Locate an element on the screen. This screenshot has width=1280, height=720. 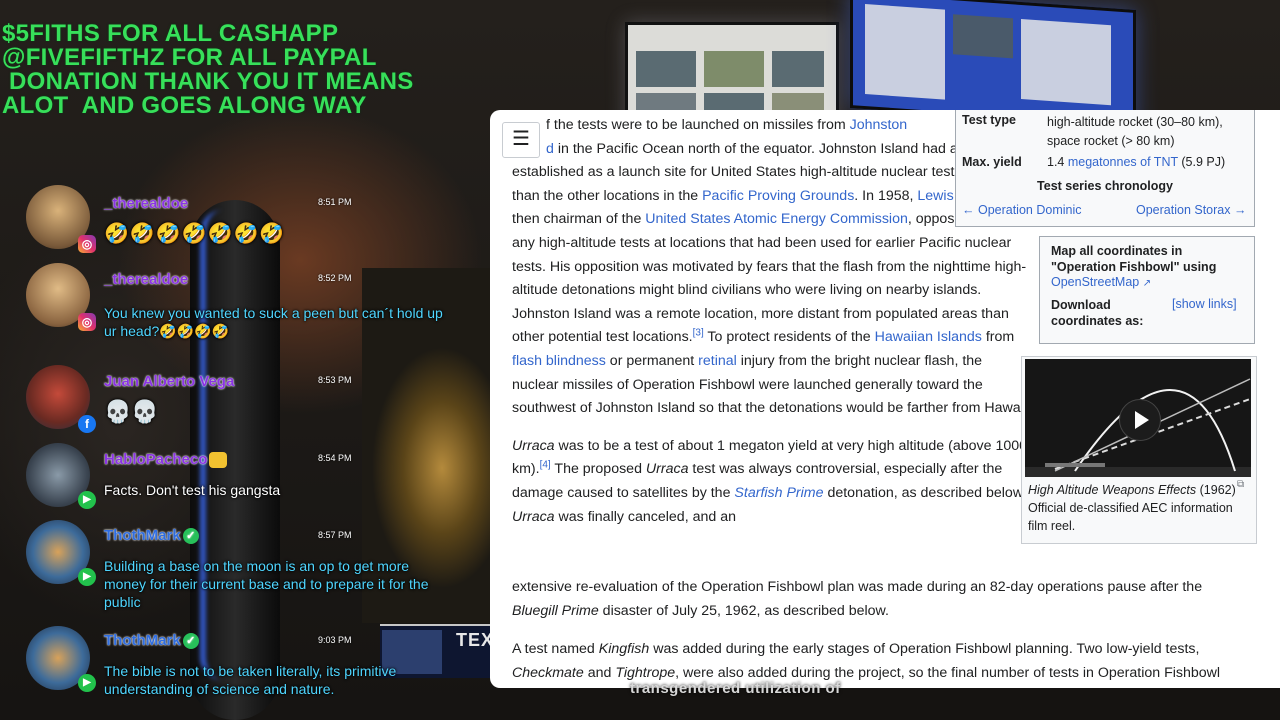
link-next-series: Operation Storax → is located at coordinates (1191, 210).